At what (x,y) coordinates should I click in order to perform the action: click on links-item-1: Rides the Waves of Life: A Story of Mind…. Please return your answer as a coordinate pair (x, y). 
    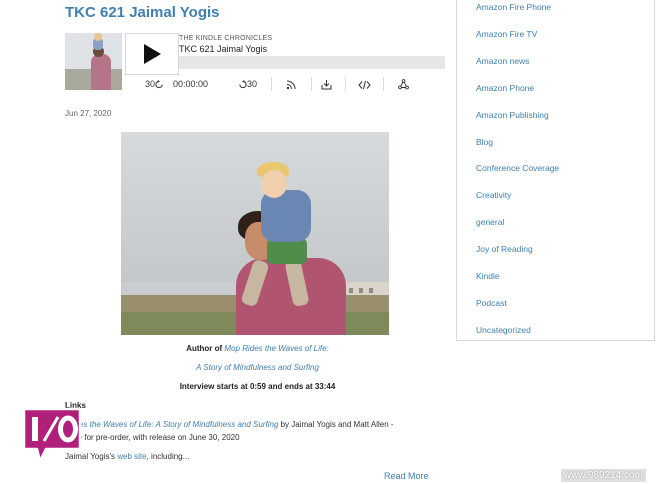
    Looking at the image, I should click on (230, 424).